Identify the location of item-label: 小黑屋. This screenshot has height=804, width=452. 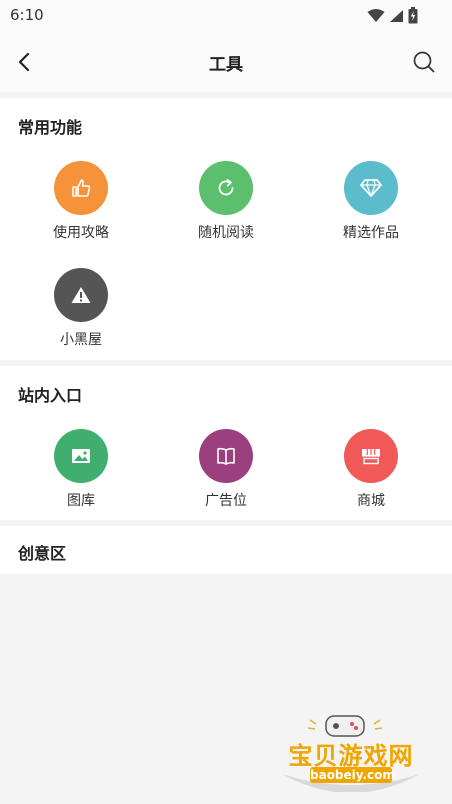
(81, 340).